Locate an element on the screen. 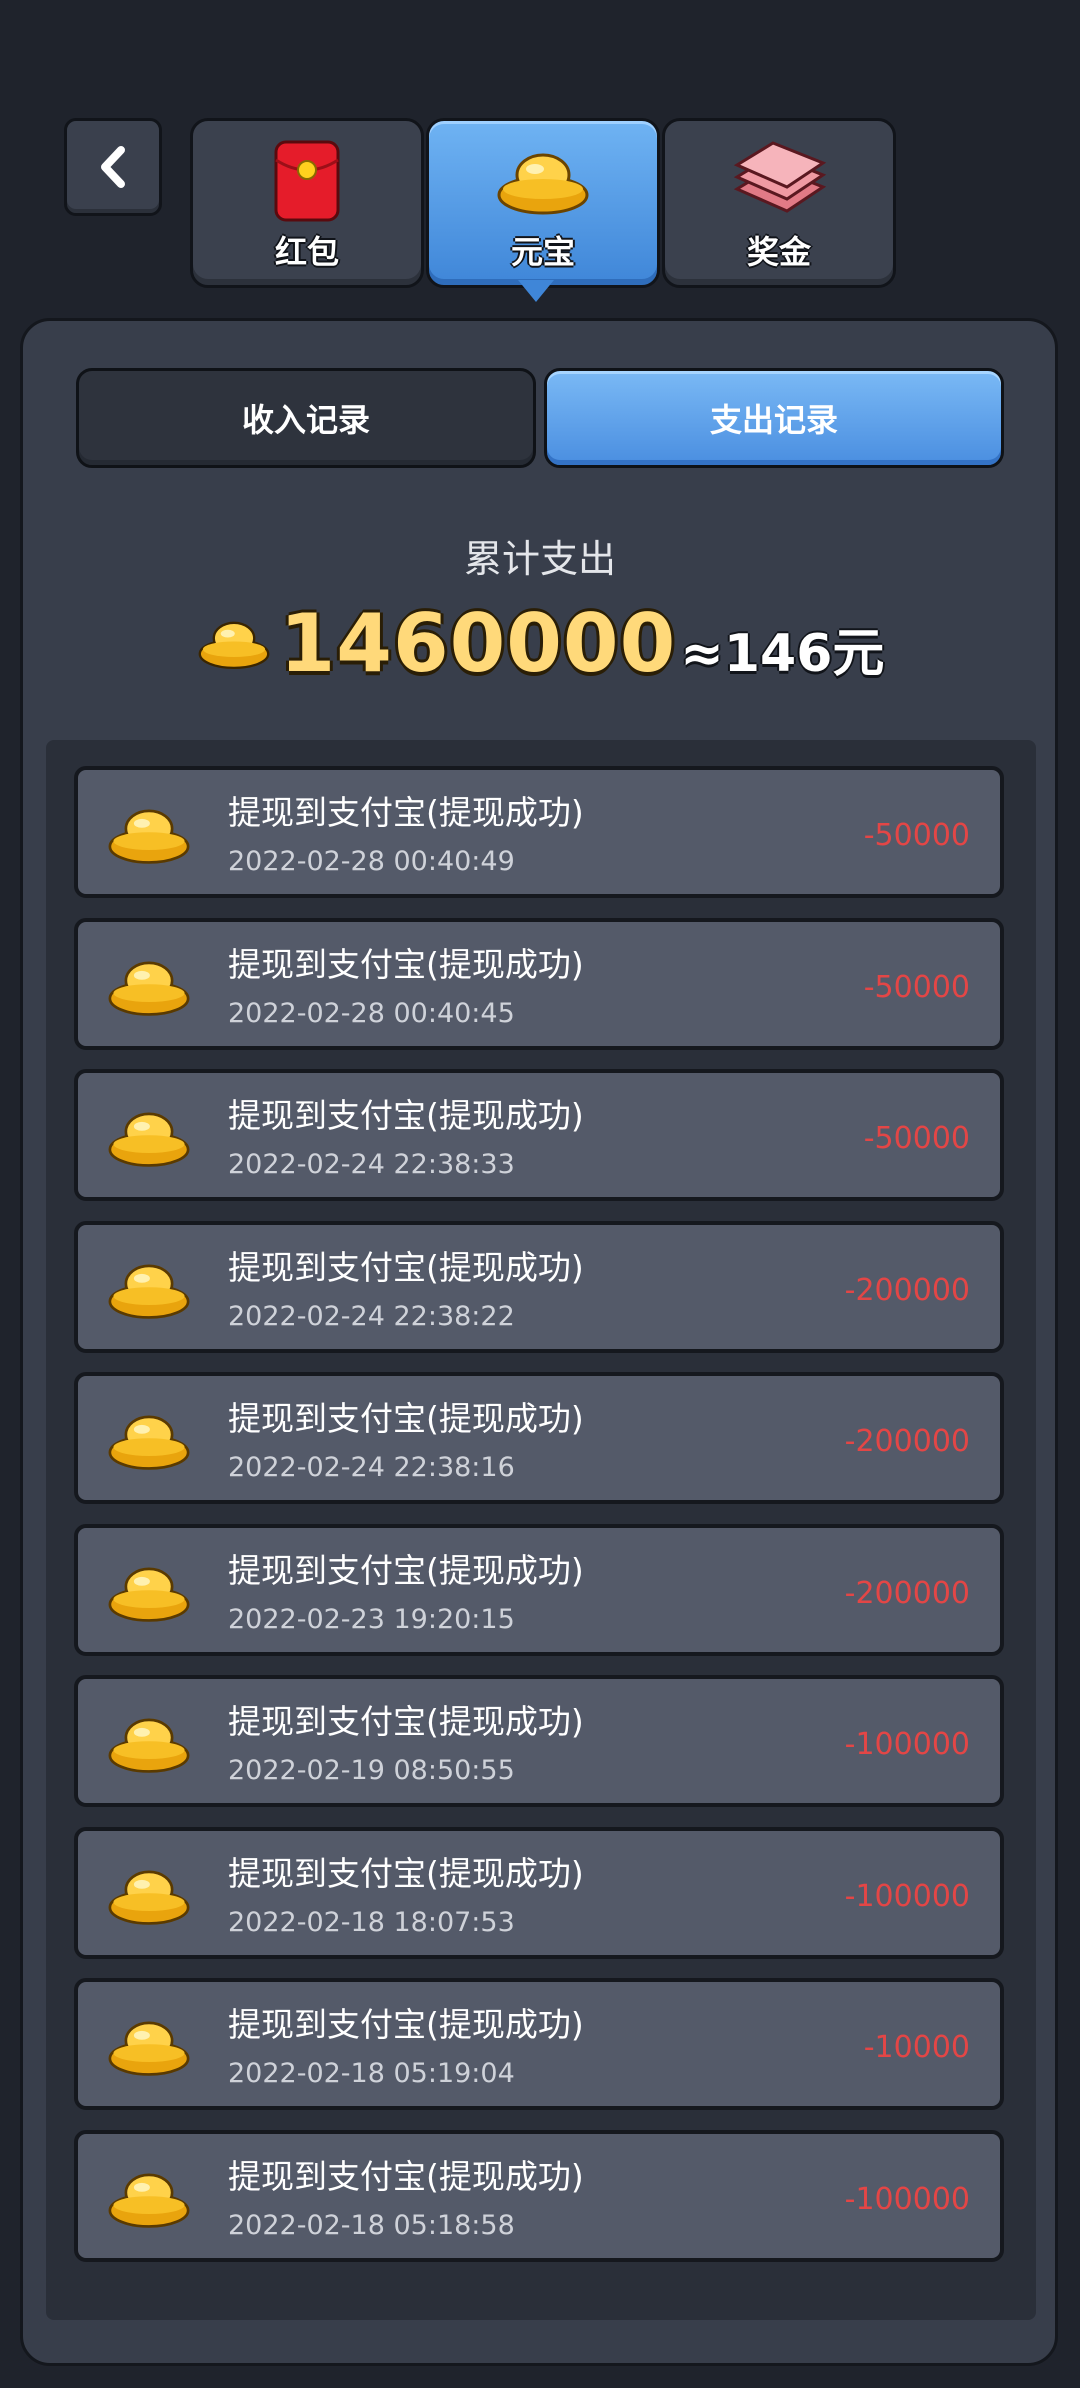 The width and height of the screenshot is (1080, 2388). list-item: 提现到支付宝(提现成功) 2022-02-28 00:40:49 -50000 is located at coordinates (539, 832).